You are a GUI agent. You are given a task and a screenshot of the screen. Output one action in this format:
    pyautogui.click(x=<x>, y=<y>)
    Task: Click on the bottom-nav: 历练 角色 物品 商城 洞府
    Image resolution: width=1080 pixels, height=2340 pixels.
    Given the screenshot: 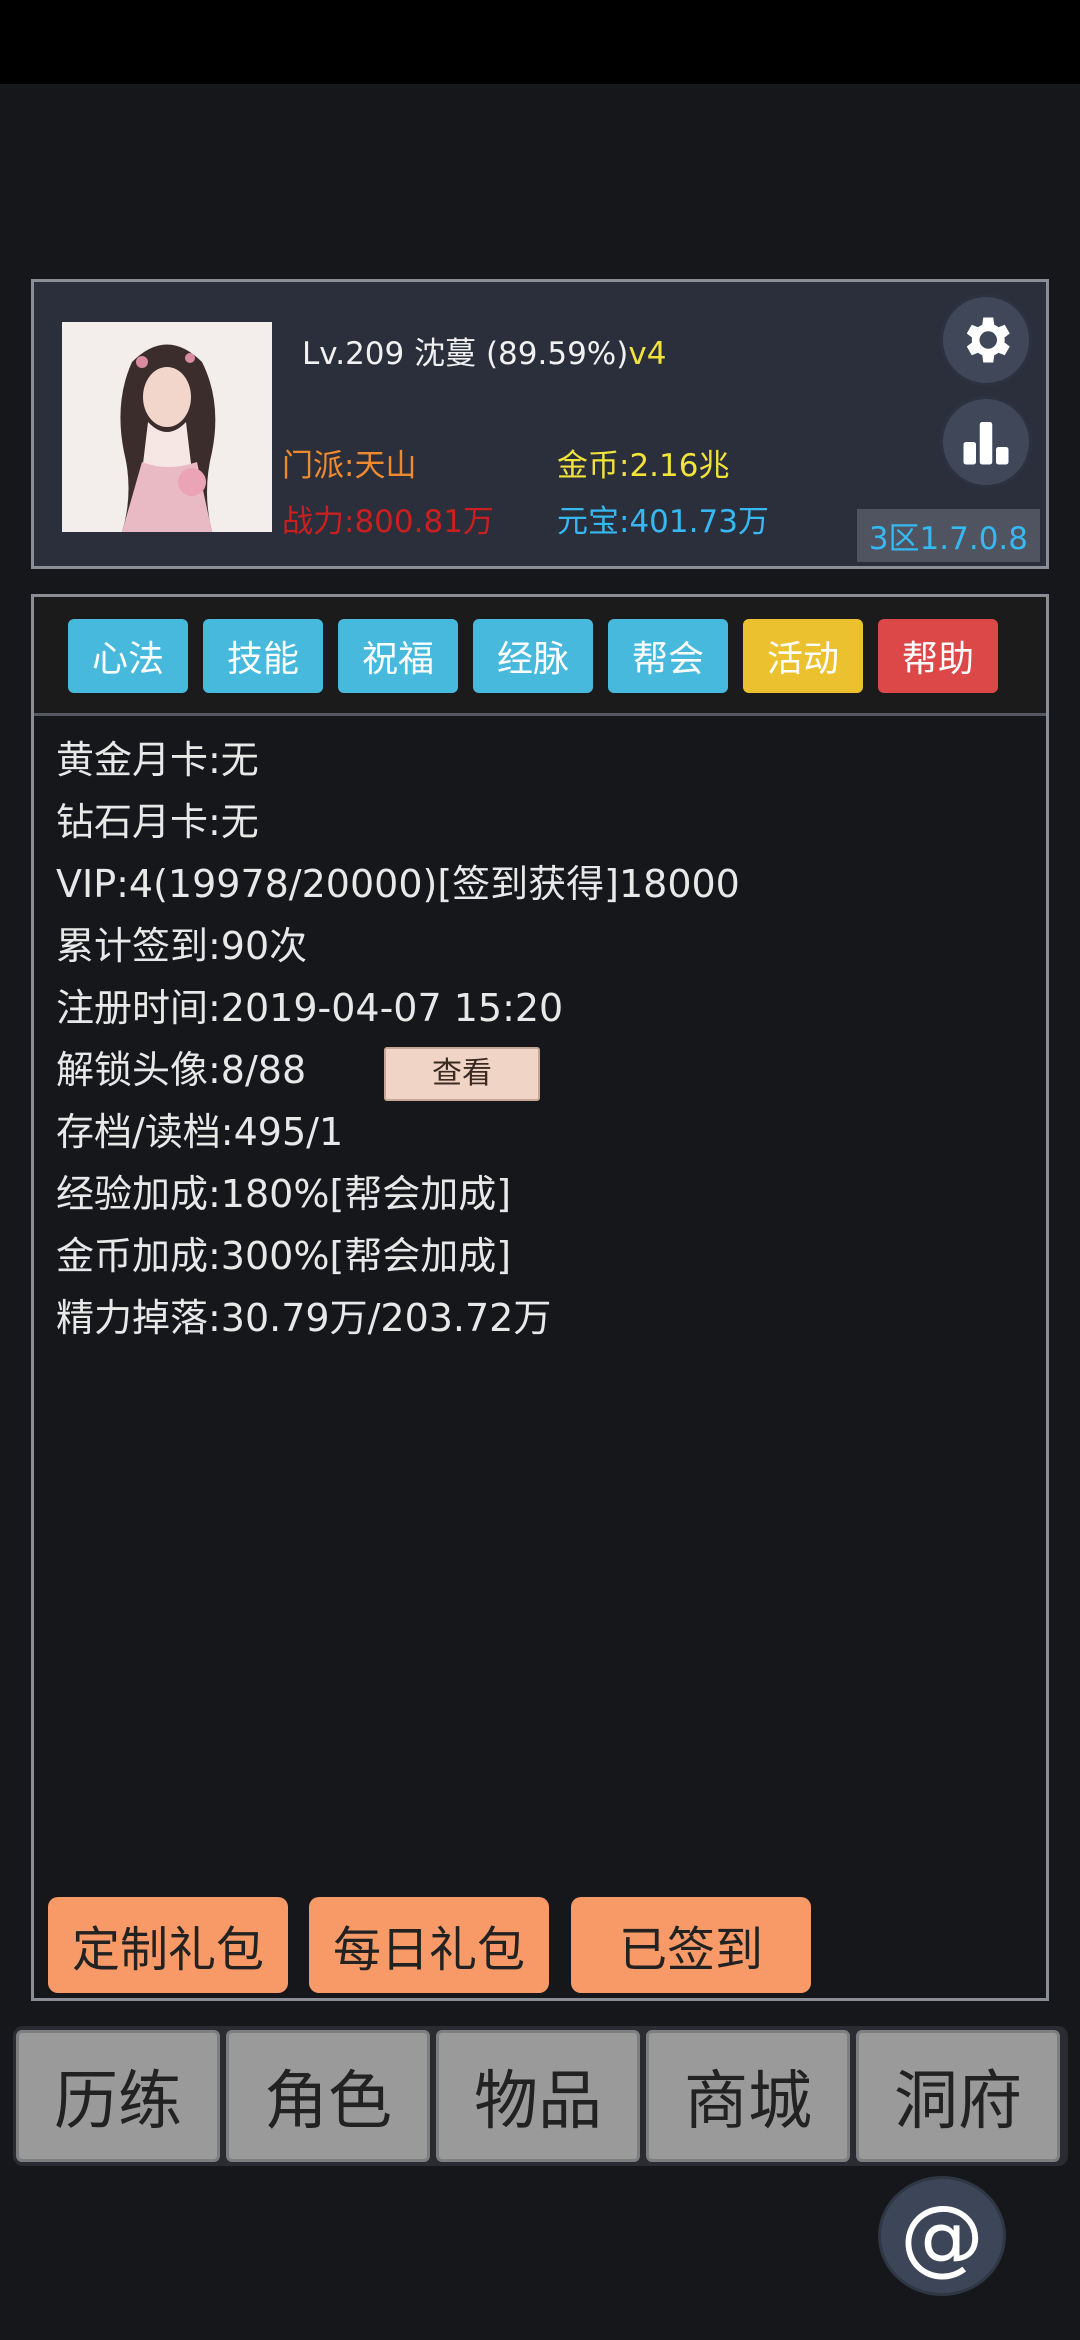 What is the action you would take?
    pyautogui.click(x=540, y=2096)
    